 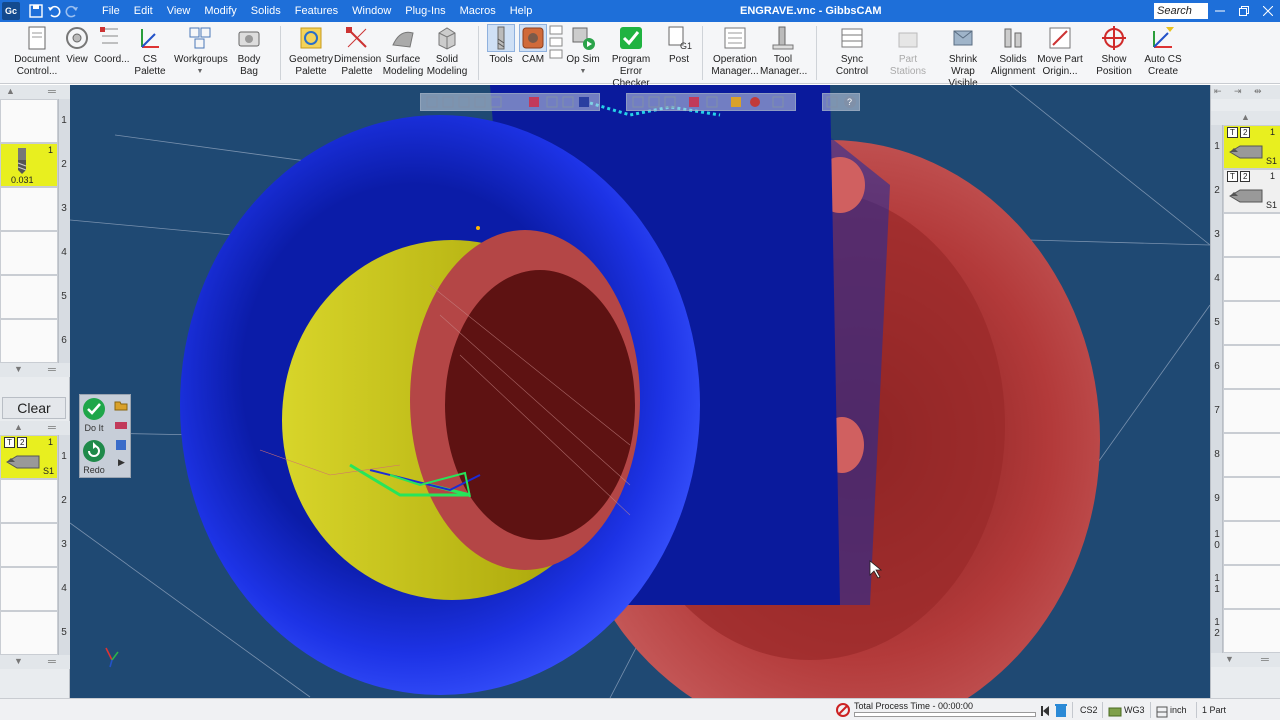 What do you see at coordinates (54, 11) in the screenshot?
I see `undo-icon` at bounding box center [54, 11].